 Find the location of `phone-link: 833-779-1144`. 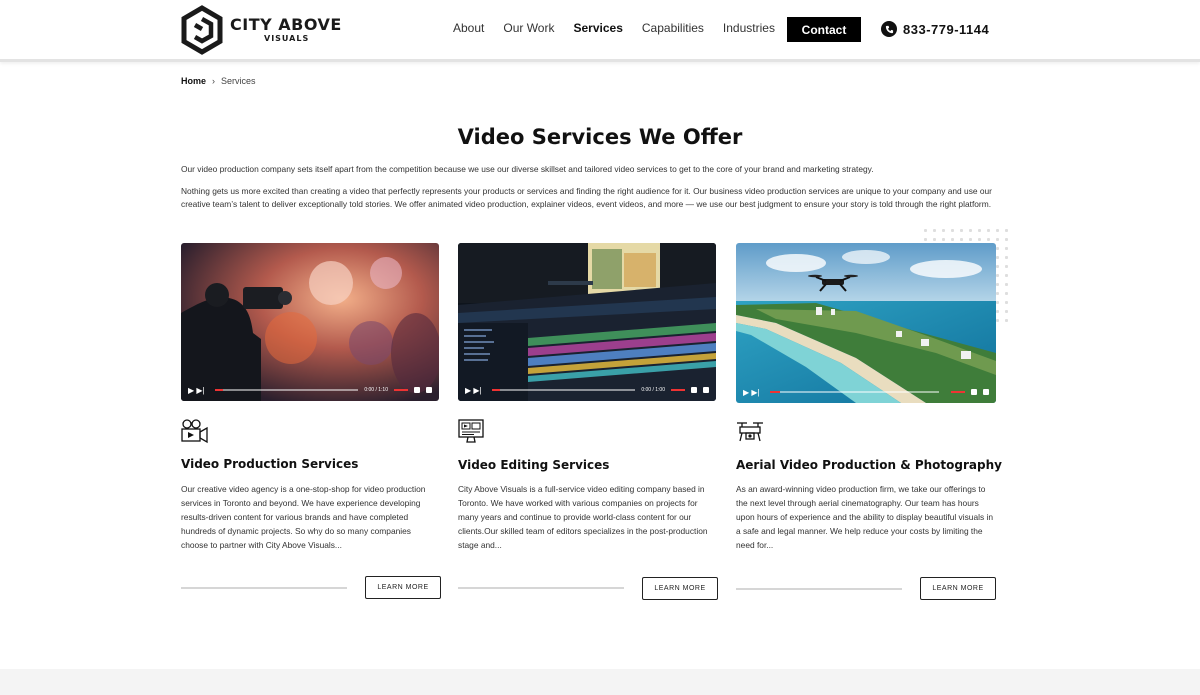

phone-link: 833-779-1144 is located at coordinates (935, 29).